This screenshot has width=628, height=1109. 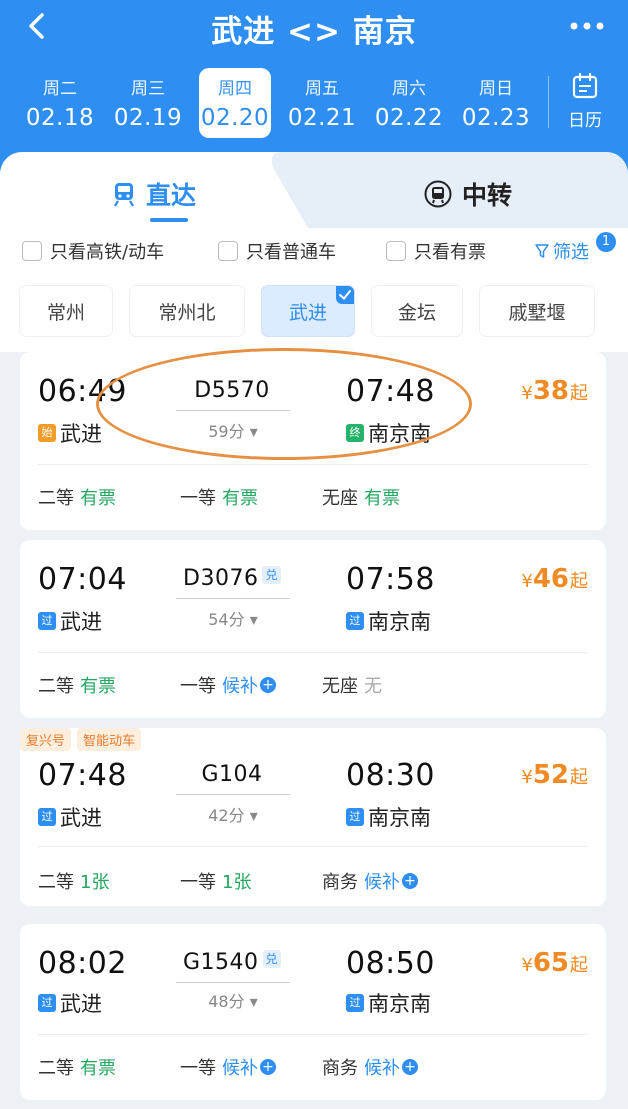 I want to click on date-weekday: 周五, so click(x=322, y=89).